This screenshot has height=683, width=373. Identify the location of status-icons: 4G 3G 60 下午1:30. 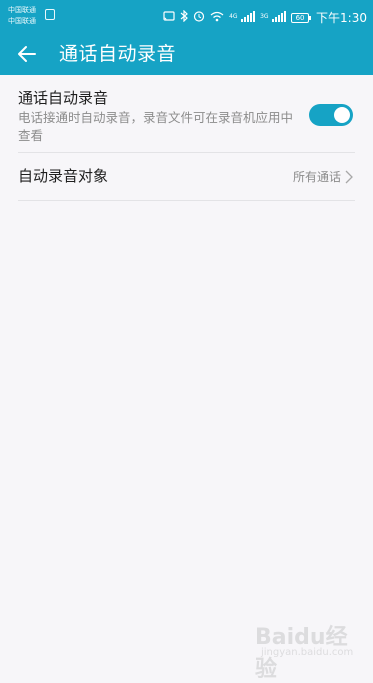
(265, 17).